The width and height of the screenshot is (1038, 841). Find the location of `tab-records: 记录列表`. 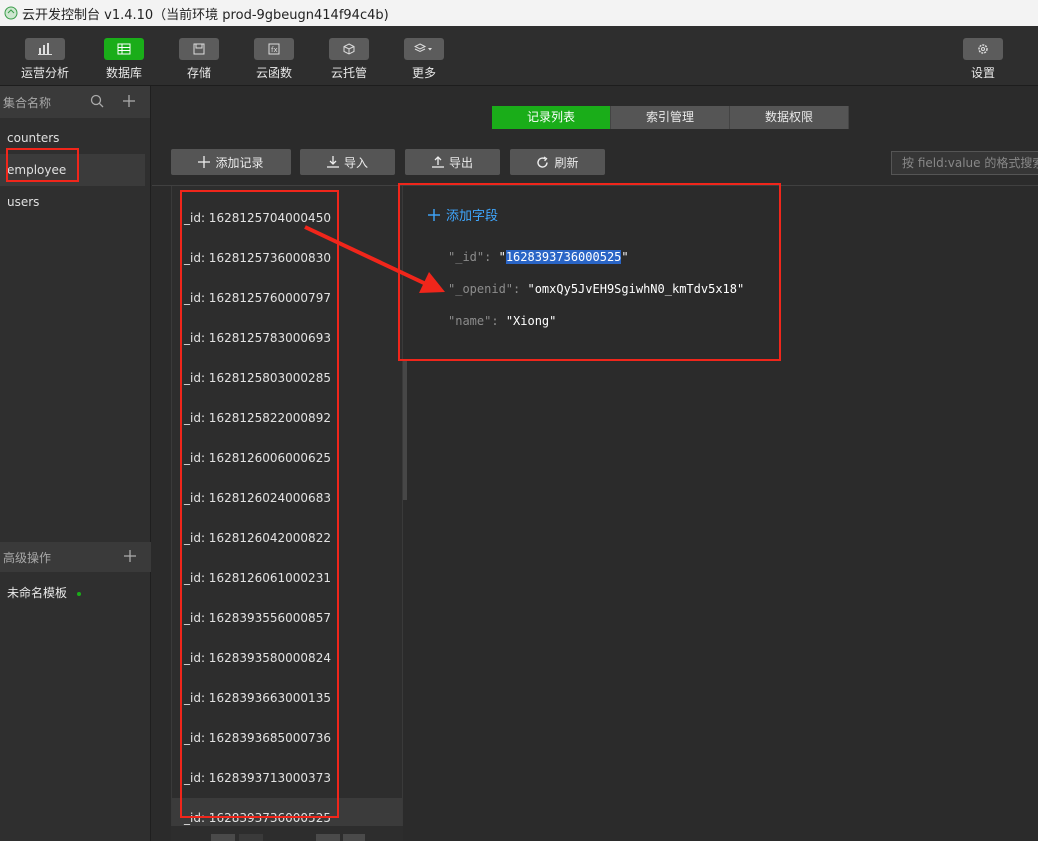

tab-records: 记录列表 is located at coordinates (551, 117).